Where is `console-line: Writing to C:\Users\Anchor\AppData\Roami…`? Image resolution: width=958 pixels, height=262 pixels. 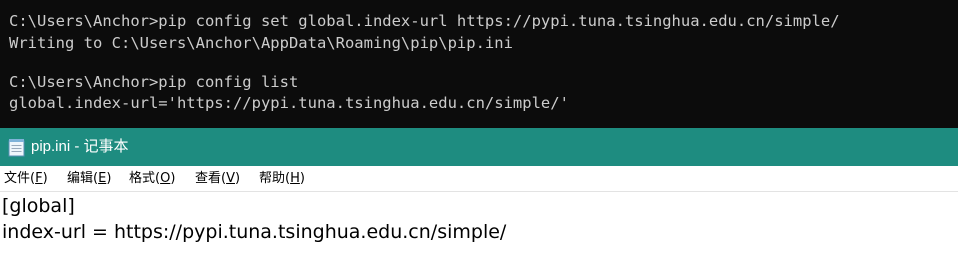
console-line: Writing to C:\Users\Anchor\AppData\Roami… is located at coordinates (261, 43).